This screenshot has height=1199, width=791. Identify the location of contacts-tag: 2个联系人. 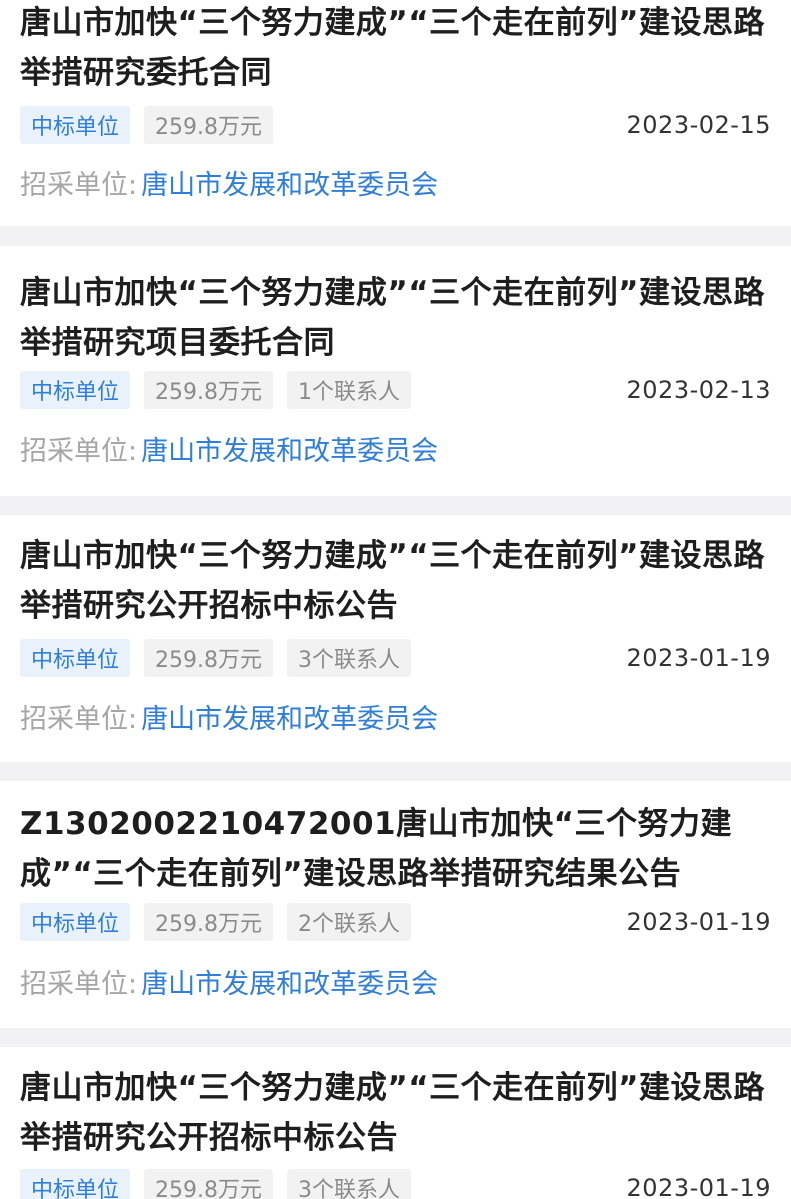
(349, 922).